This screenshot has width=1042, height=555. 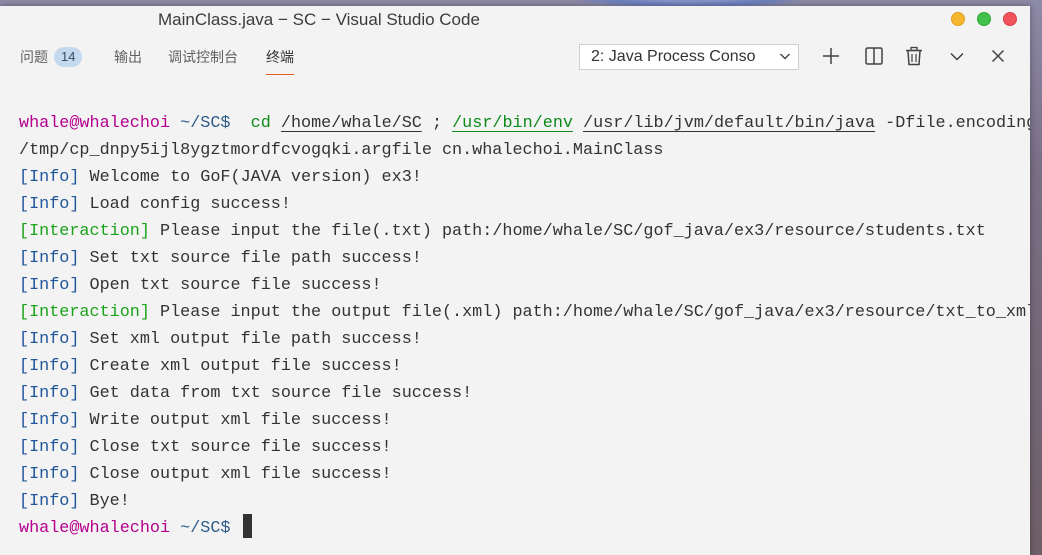 What do you see at coordinates (280, 57) in the screenshot?
I see `tab-terminal: 终端` at bounding box center [280, 57].